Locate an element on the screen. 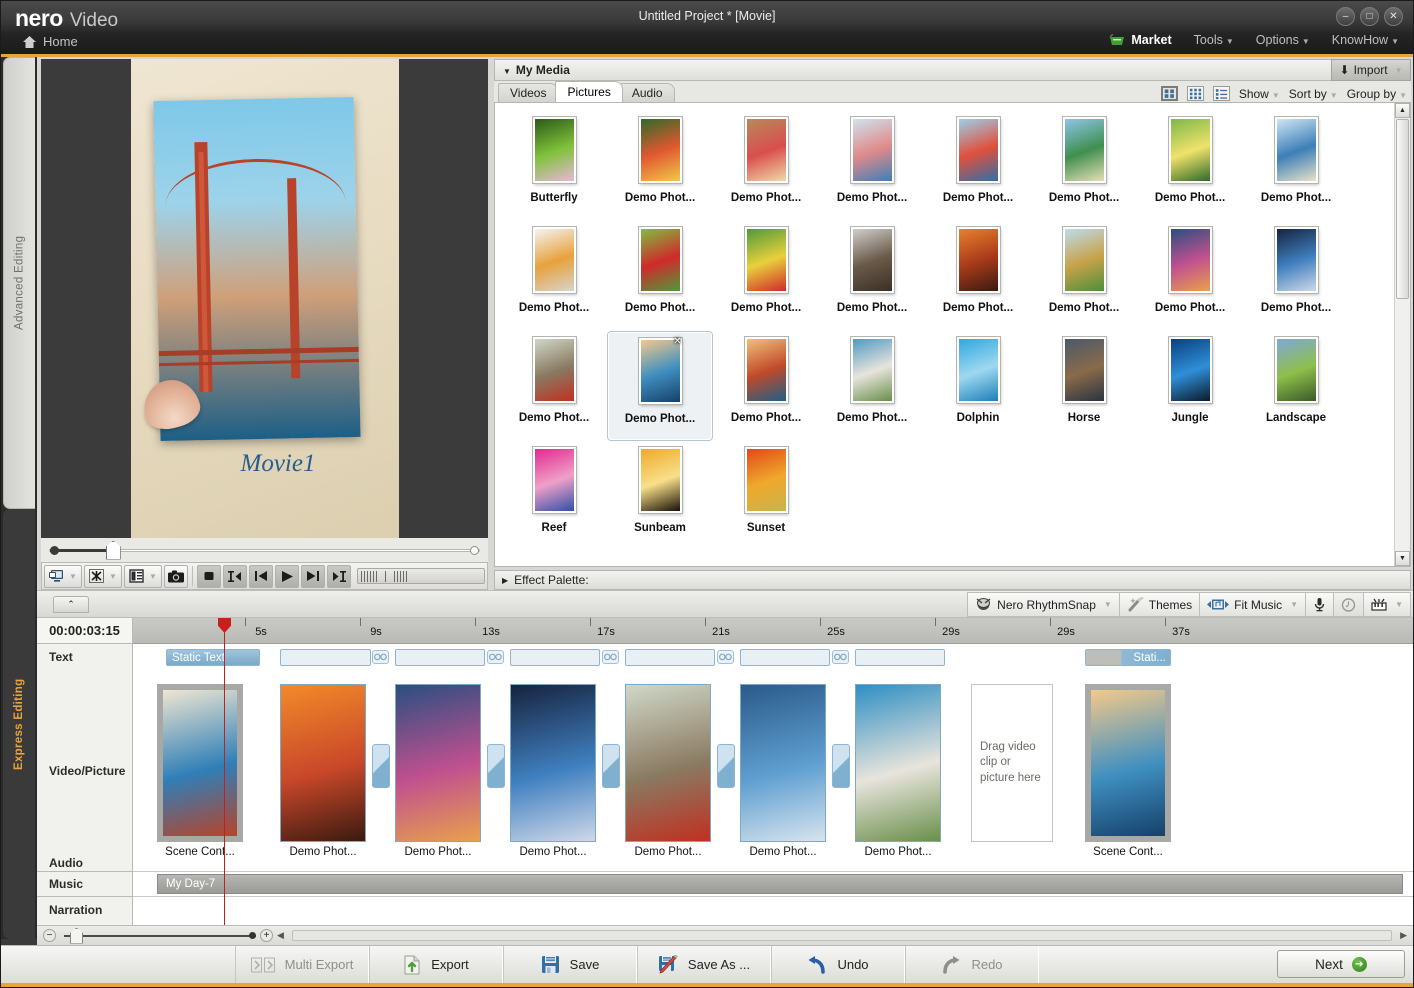 This screenshot has height=988, width=1414. timeline-music-track: My Day-7 is located at coordinates (773, 884).